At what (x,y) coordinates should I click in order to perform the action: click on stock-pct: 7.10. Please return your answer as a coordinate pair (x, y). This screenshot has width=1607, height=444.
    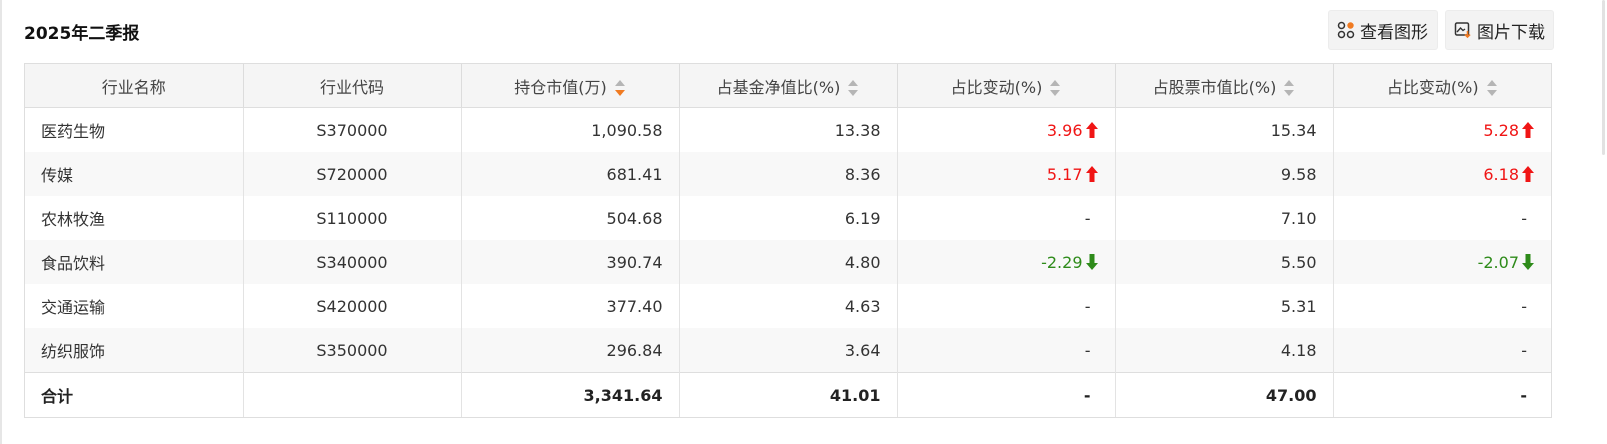
    Looking at the image, I should click on (1223, 218).